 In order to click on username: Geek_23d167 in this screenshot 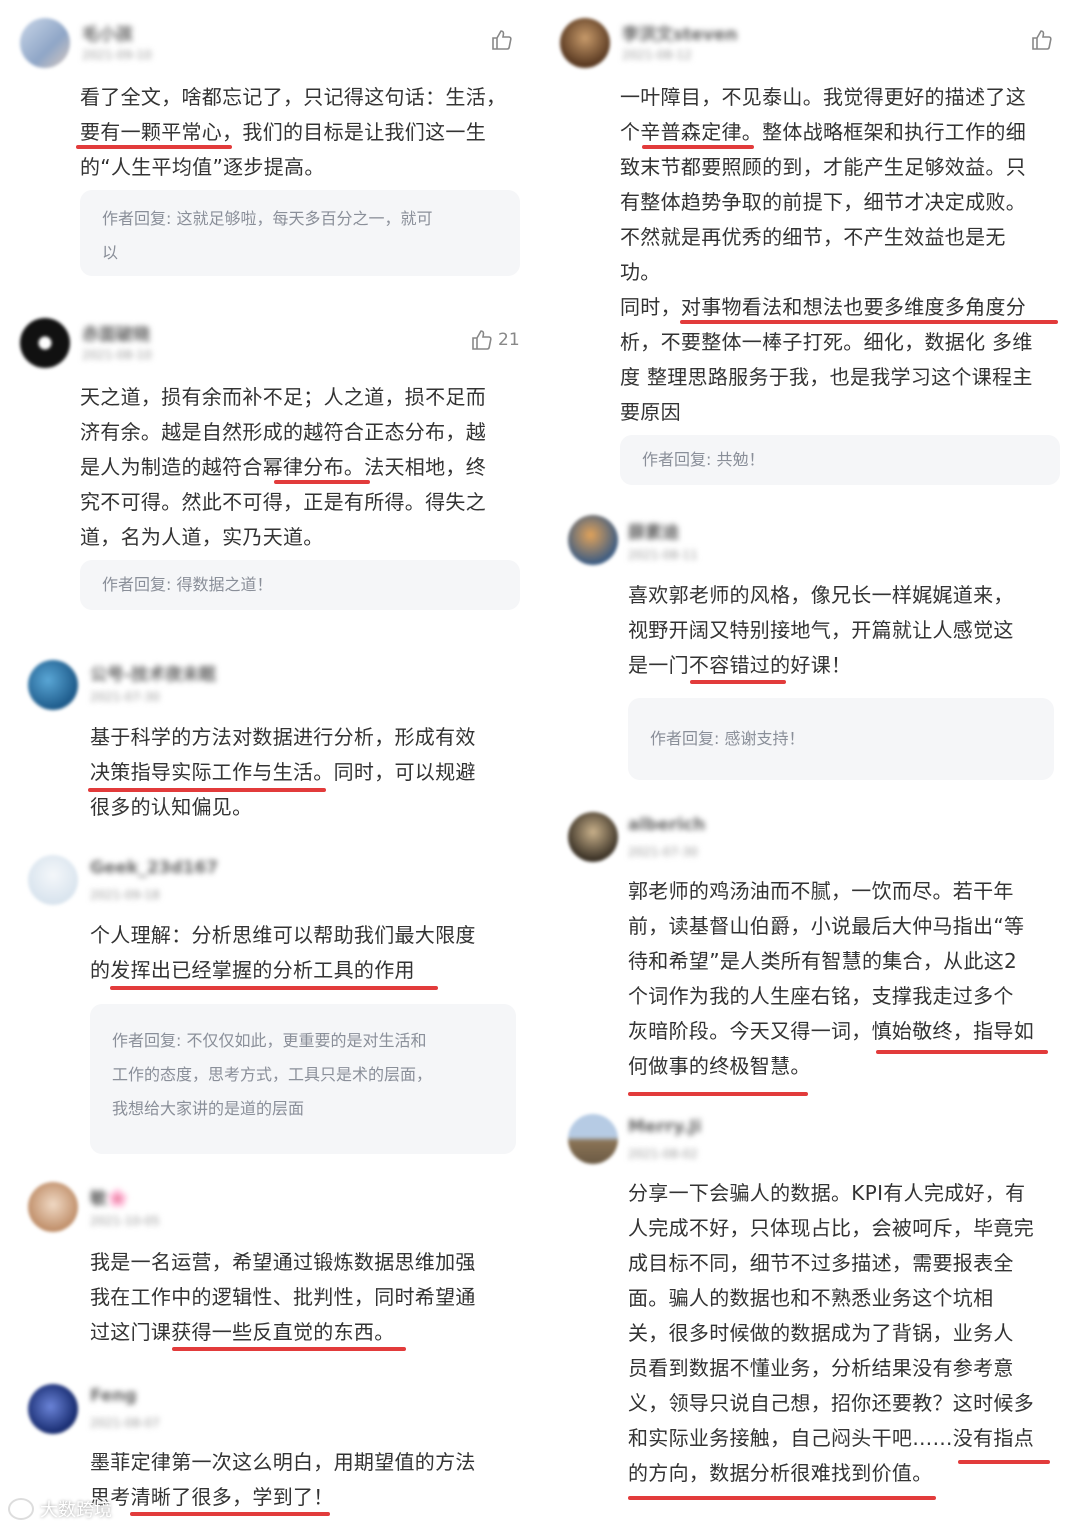, I will do `click(154, 868)`.